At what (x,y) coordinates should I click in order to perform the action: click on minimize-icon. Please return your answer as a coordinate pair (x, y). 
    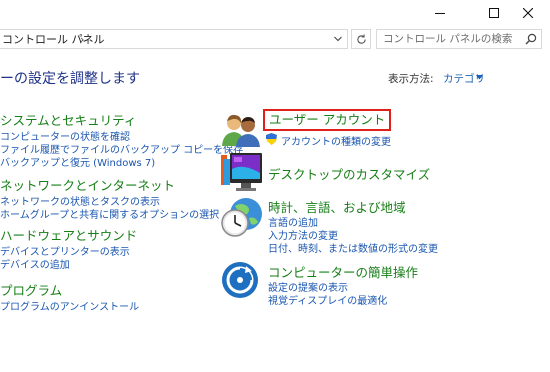
    Looking at the image, I should click on (440, 13).